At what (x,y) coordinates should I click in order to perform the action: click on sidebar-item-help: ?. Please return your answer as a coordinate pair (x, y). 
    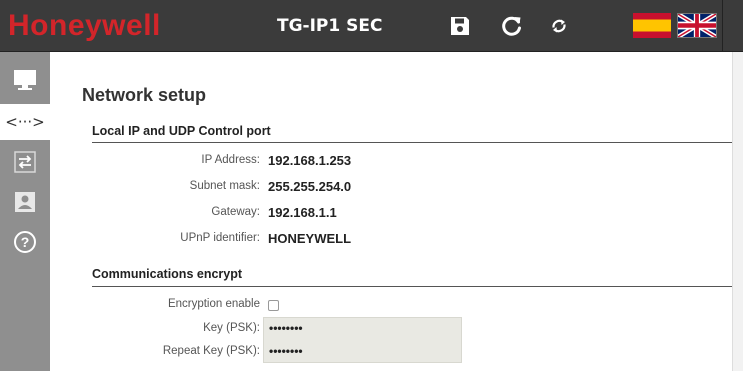
    Looking at the image, I should click on (25, 242).